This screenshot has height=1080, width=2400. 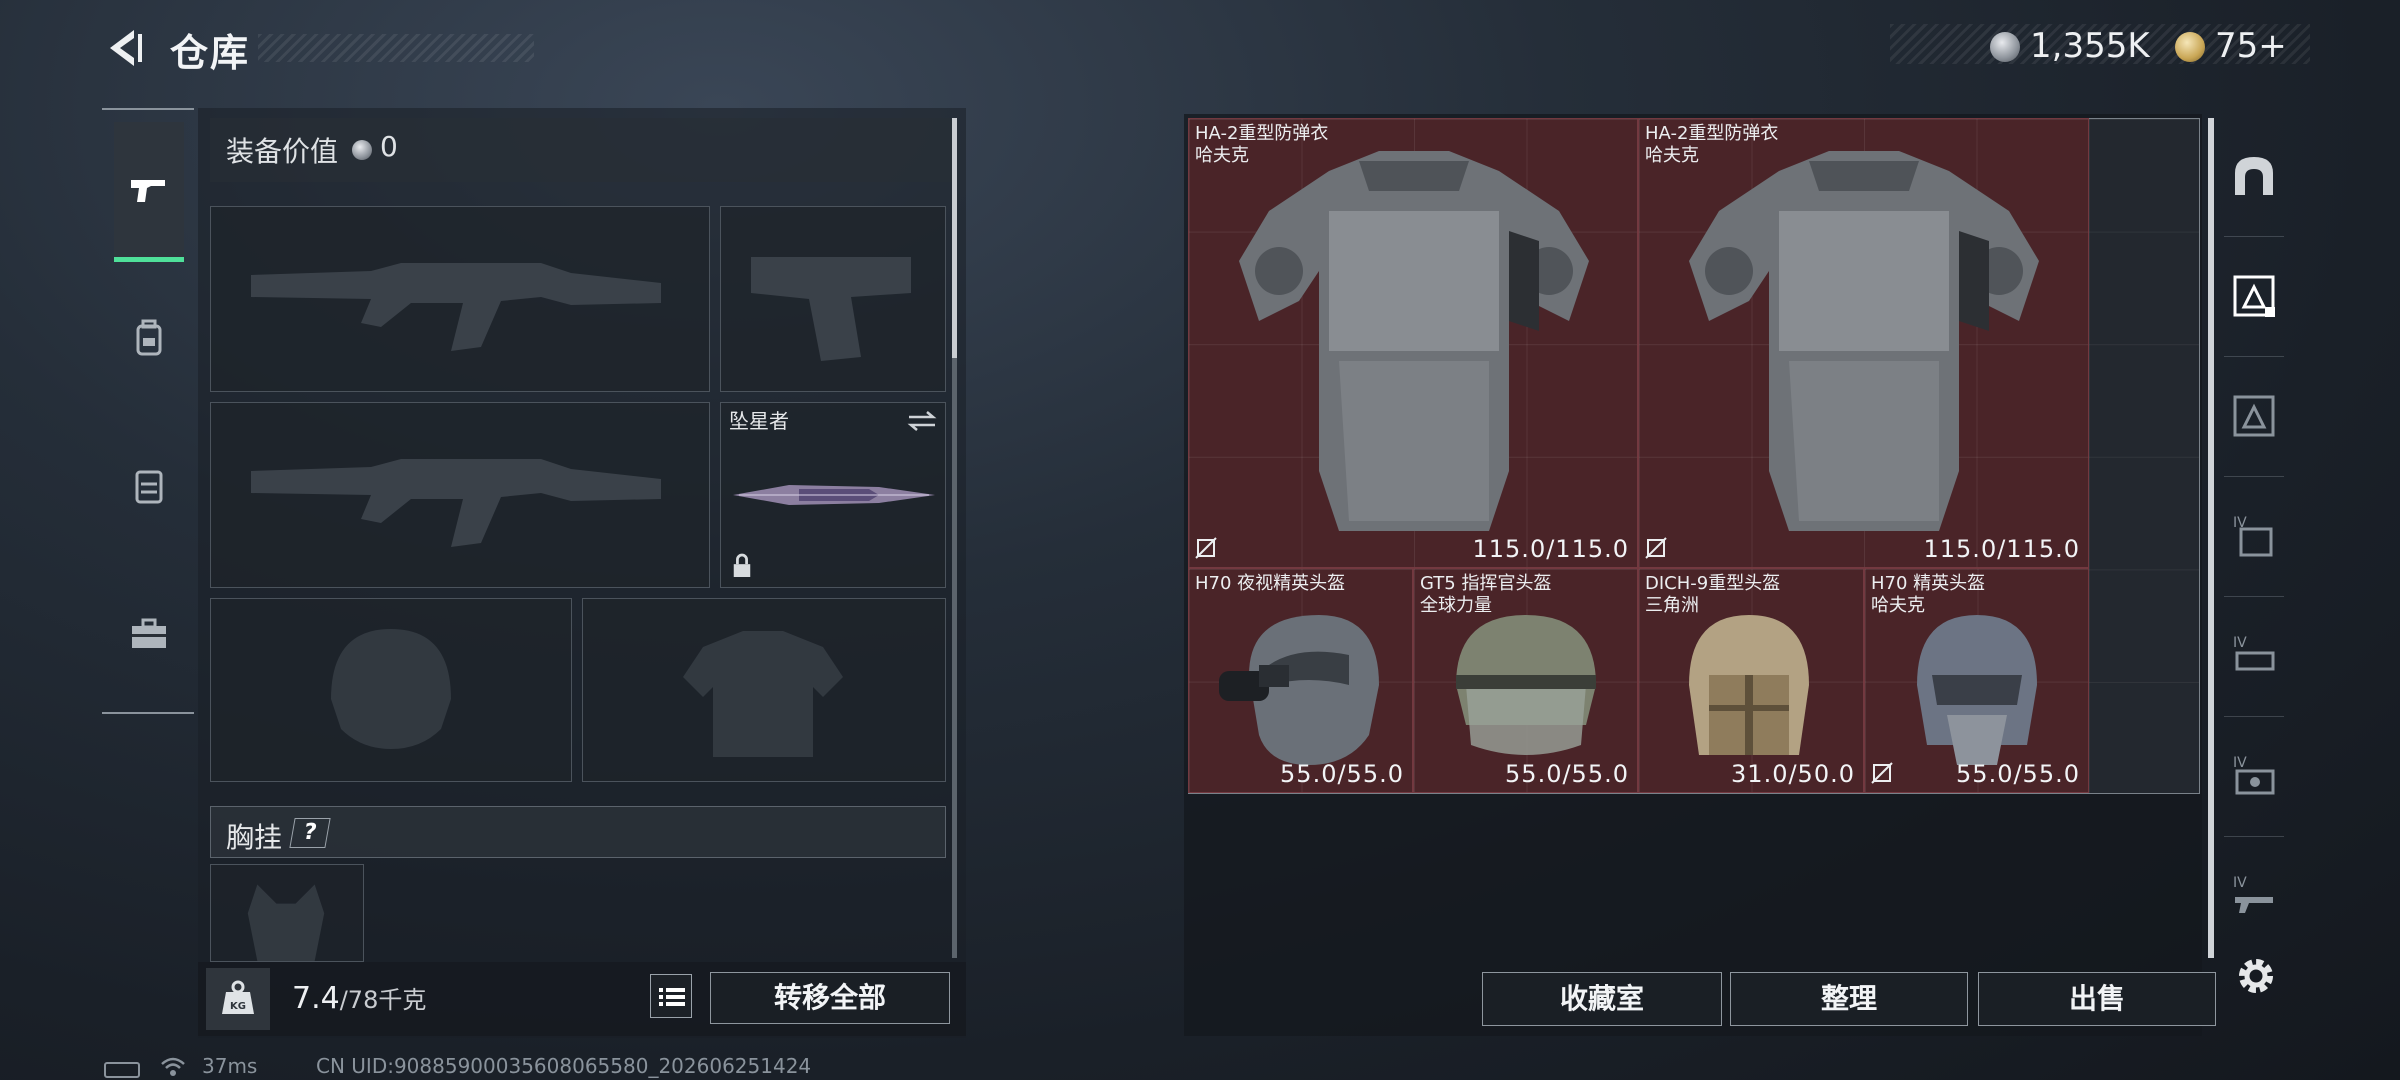 I want to click on coin-value: 1,355K, so click(x=2090, y=46).